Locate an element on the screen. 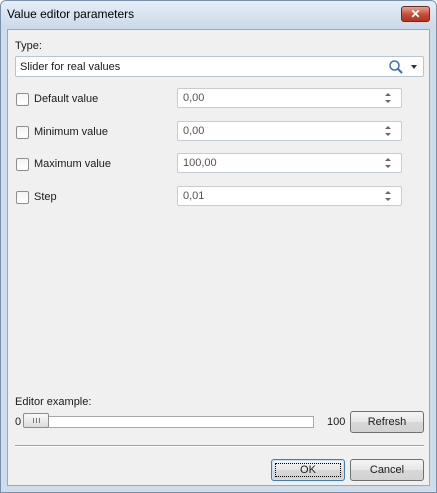  minimum-value-checkbox is located at coordinates (22, 132).